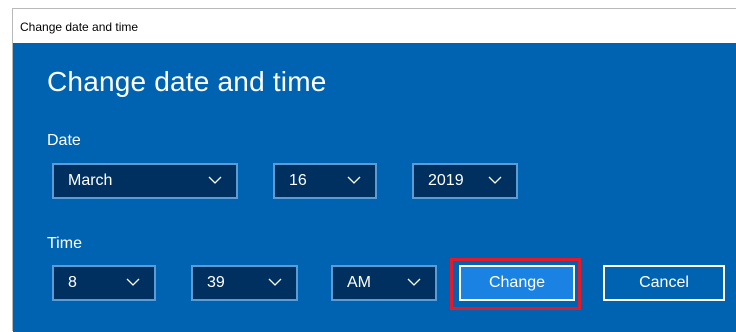 The height and width of the screenshot is (332, 736). I want to click on minute-value: 39, so click(216, 282).